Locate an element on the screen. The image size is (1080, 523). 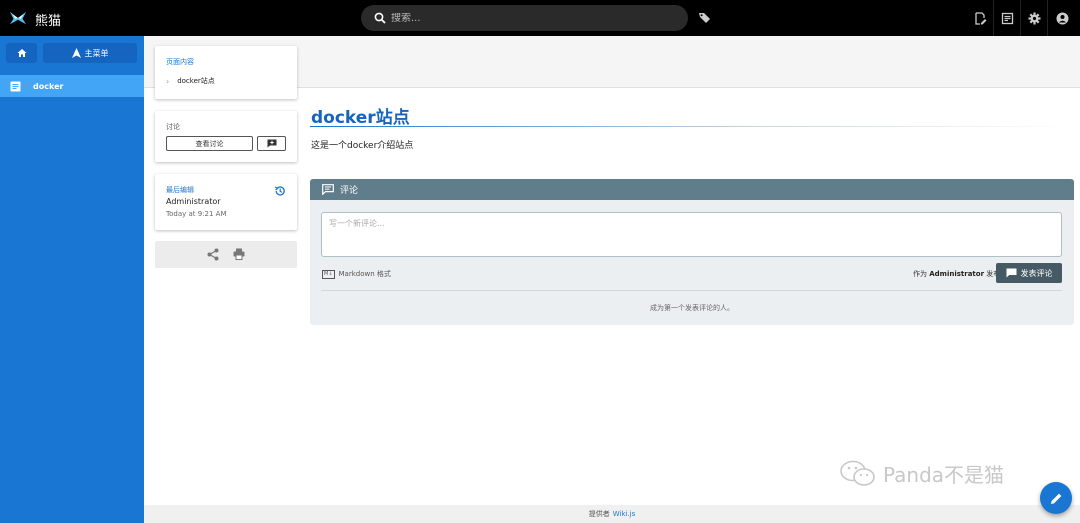
post-as-text: 作为 Administrator 发布 is located at coordinates (956, 274).